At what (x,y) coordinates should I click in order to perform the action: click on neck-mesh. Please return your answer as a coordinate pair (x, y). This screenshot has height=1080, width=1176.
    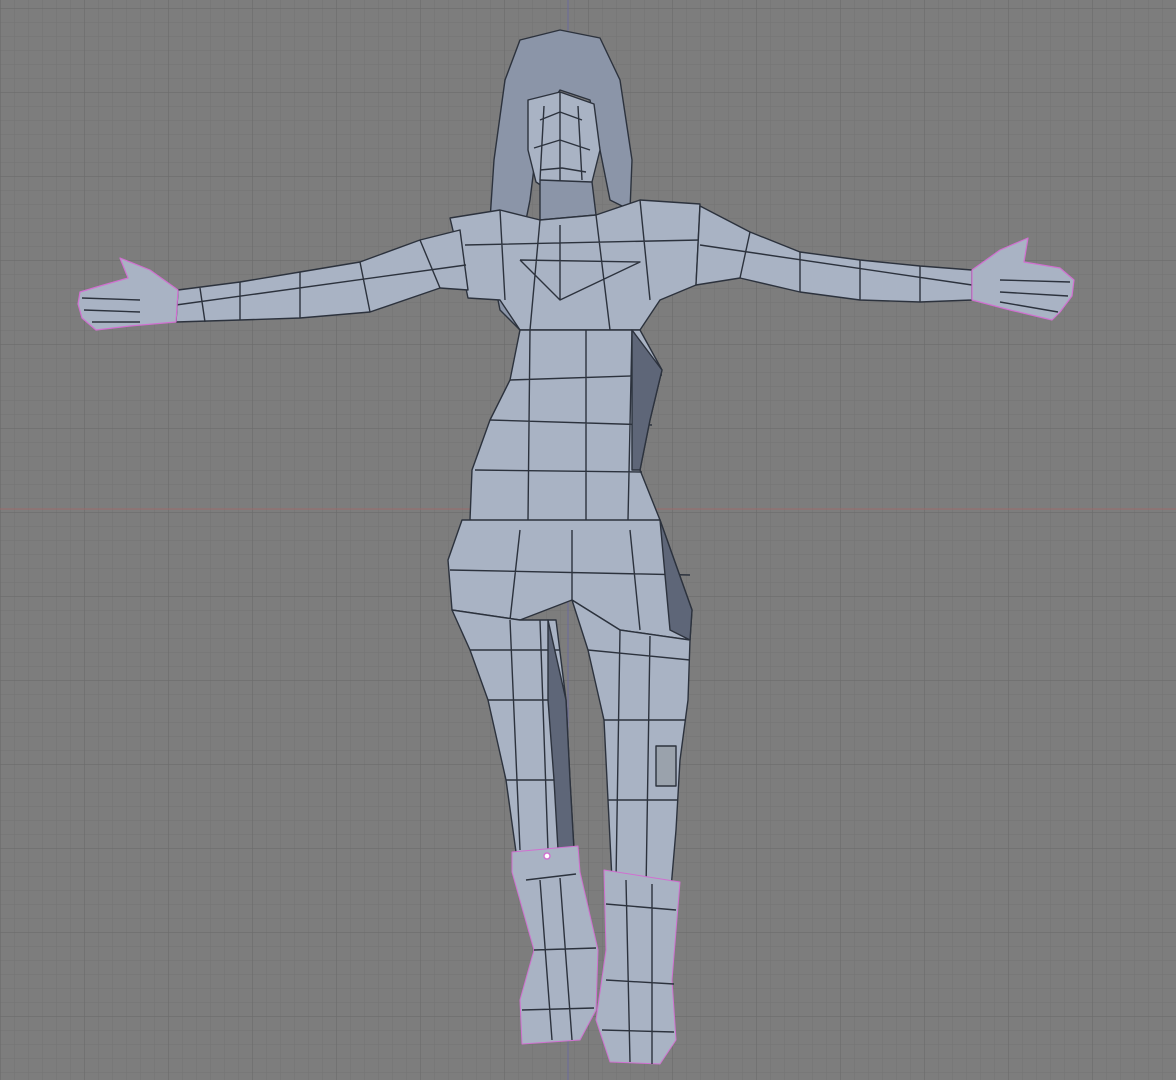
    Looking at the image, I should click on (568, 200).